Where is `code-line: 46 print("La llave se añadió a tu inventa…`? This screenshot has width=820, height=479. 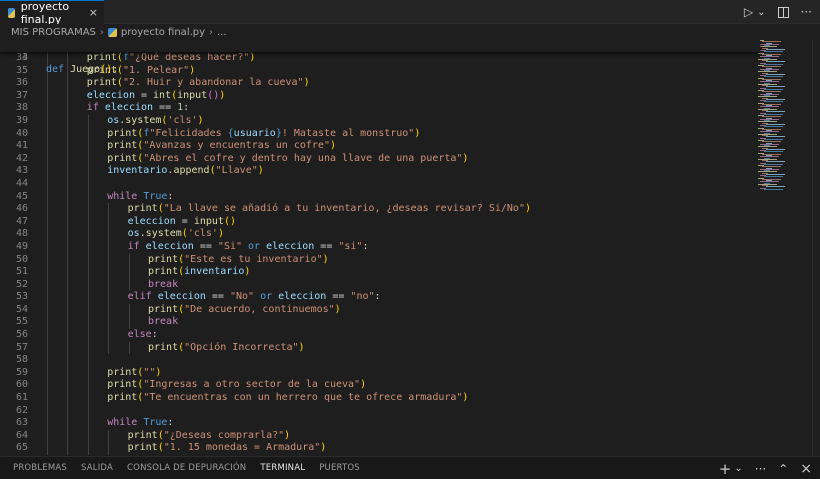
code-line: 46 print("La llave se añadió a tu inventa… is located at coordinates (380, 209).